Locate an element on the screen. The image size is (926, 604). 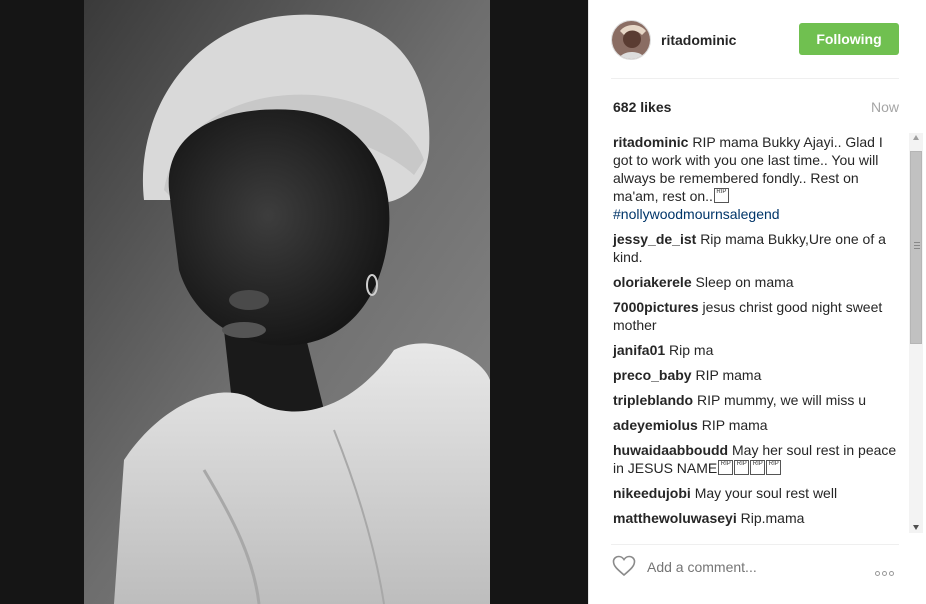
scrollbar-thumb is located at coordinates (916, 247).